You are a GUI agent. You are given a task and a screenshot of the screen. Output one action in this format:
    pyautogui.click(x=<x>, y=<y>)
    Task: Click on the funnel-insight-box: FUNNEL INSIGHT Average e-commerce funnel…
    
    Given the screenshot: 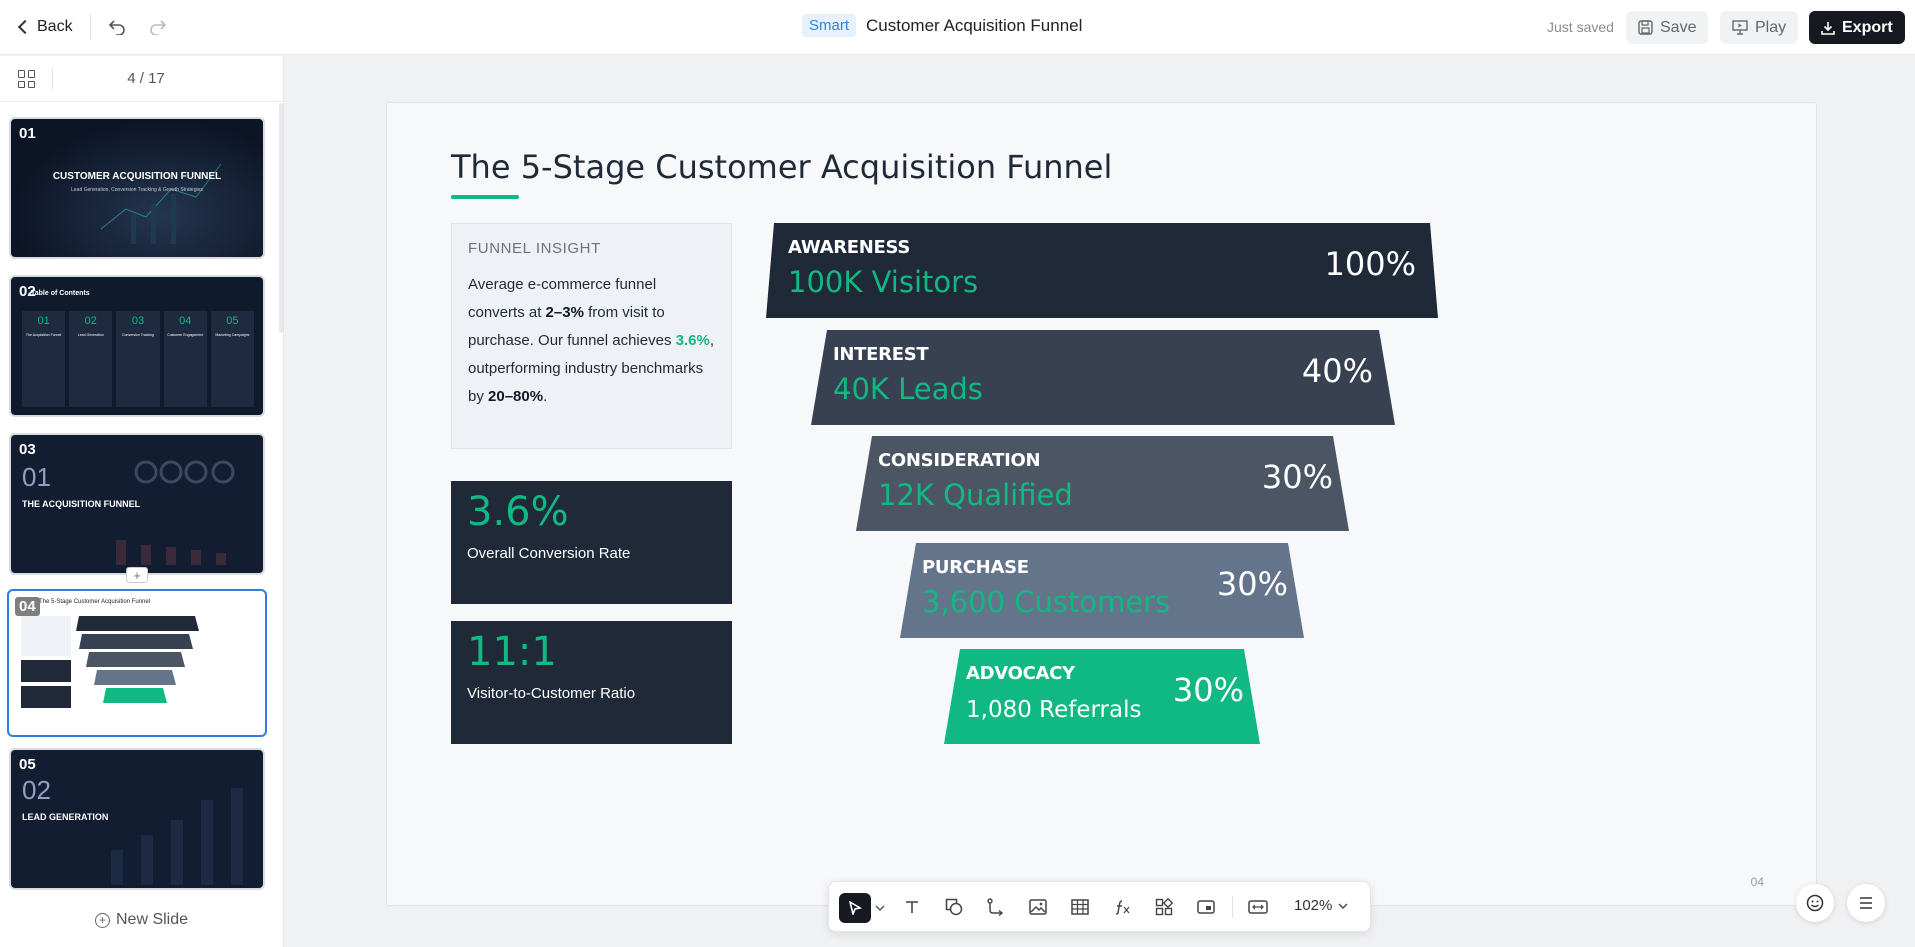 What is the action you would take?
    pyautogui.click(x=591, y=336)
    